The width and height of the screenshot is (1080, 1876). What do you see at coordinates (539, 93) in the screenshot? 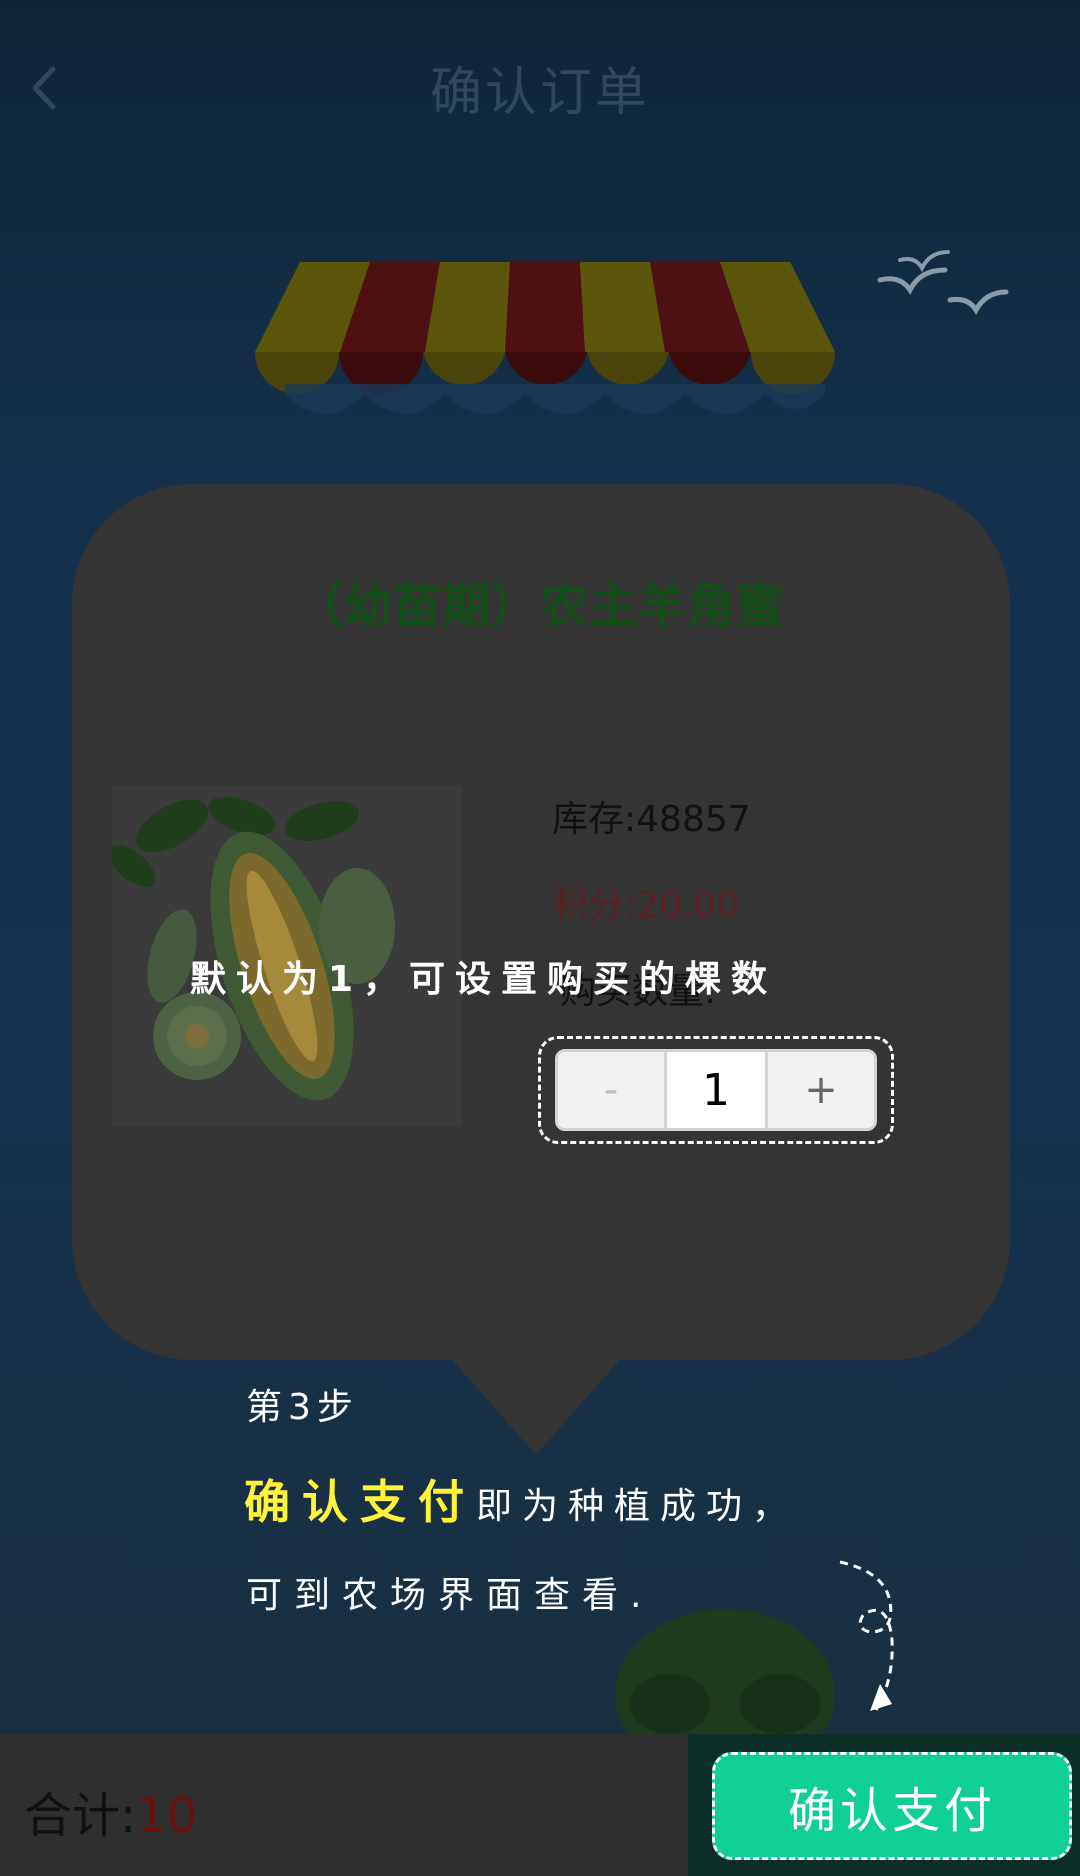
I see `page-title: 确认订单` at bounding box center [539, 93].